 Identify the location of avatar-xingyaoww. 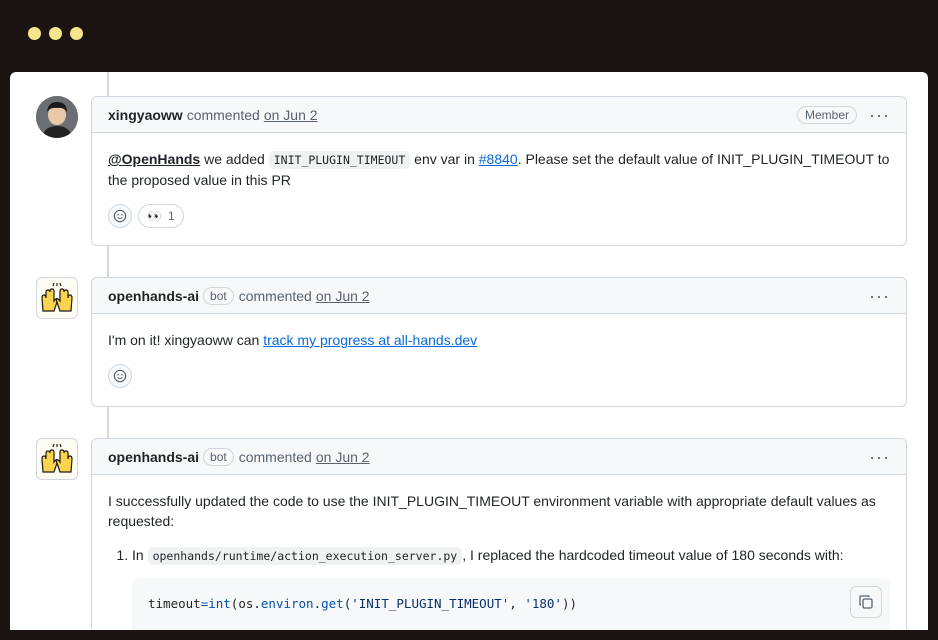
(57, 117).